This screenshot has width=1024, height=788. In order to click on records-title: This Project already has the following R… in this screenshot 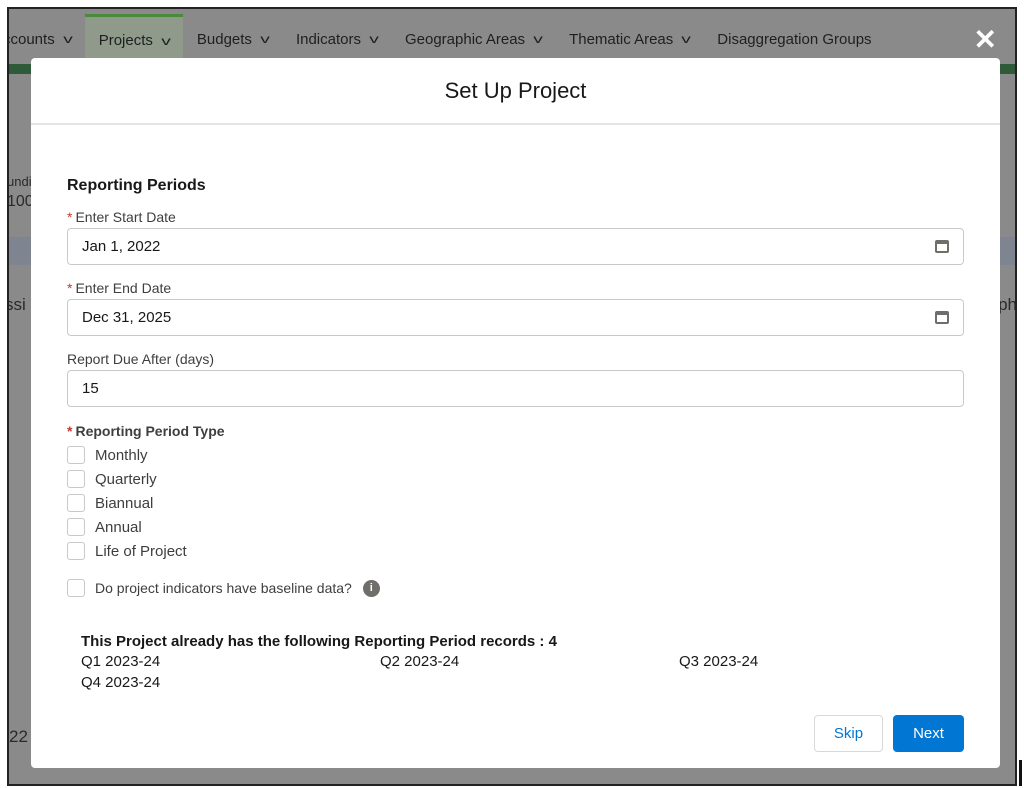, I will do `click(319, 641)`.